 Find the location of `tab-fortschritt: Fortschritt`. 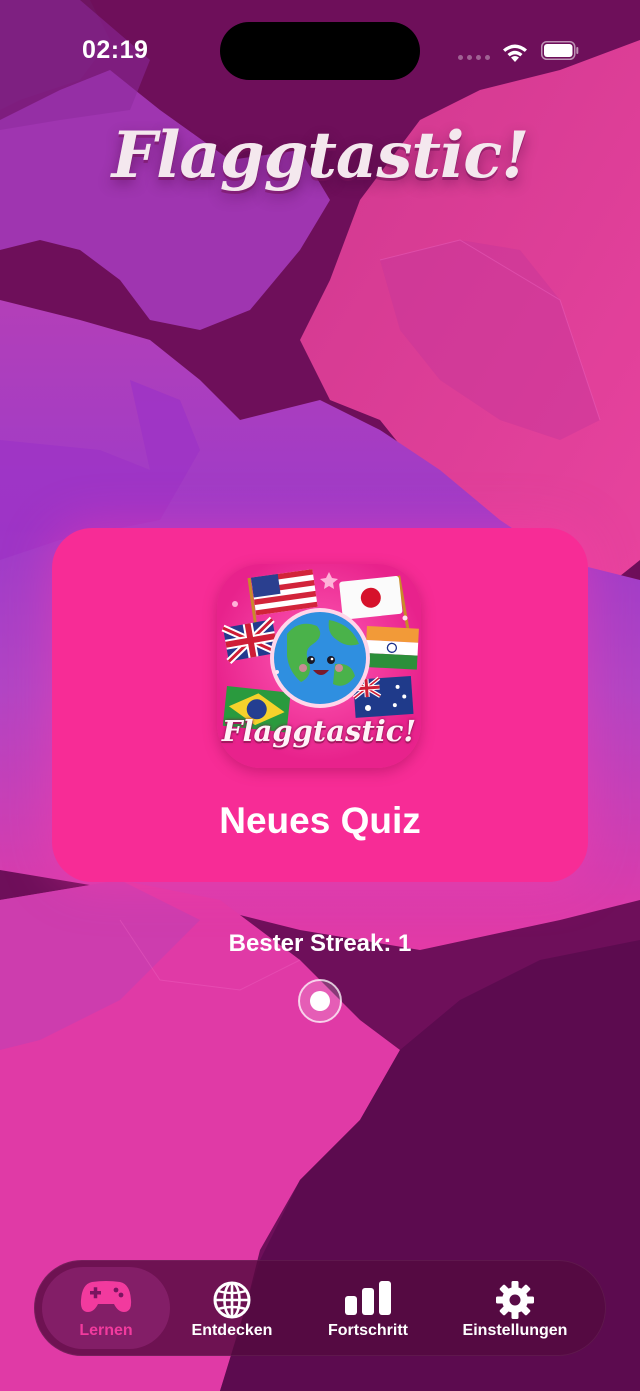

tab-fortschritt: Fortschritt is located at coordinates (368, 1308).